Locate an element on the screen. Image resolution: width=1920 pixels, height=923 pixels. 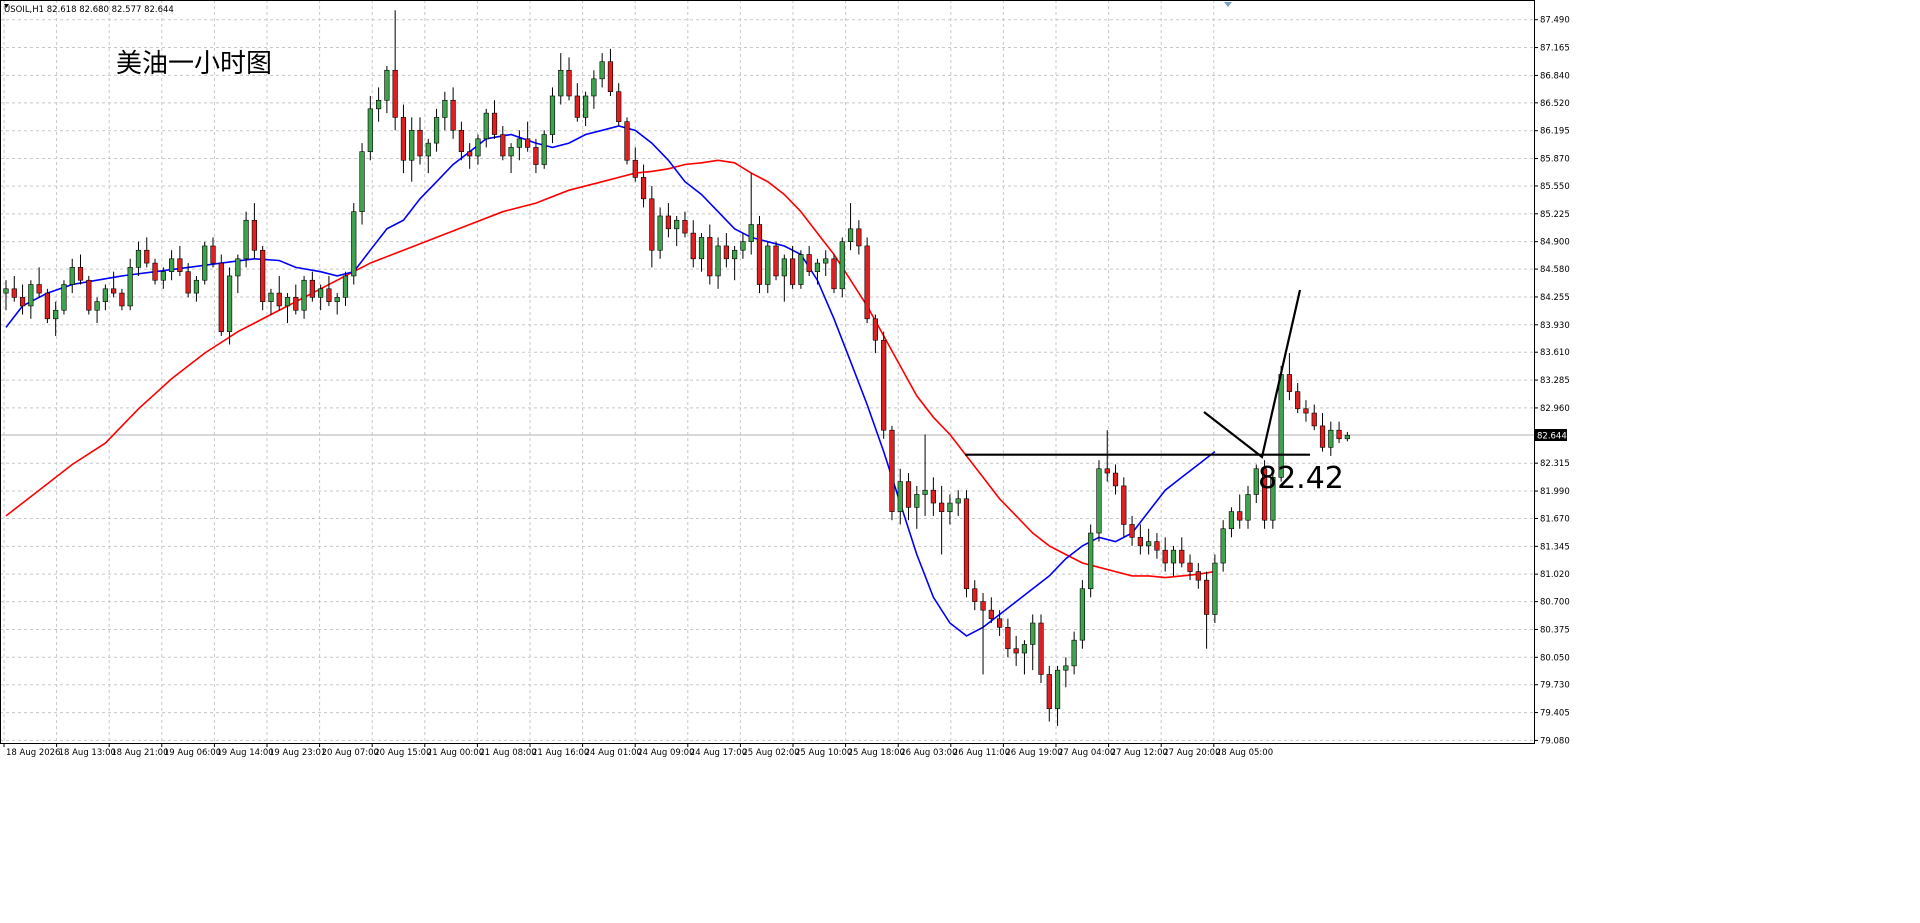
price-tick-label: 79.730 is located at coordinates (1555, 686).